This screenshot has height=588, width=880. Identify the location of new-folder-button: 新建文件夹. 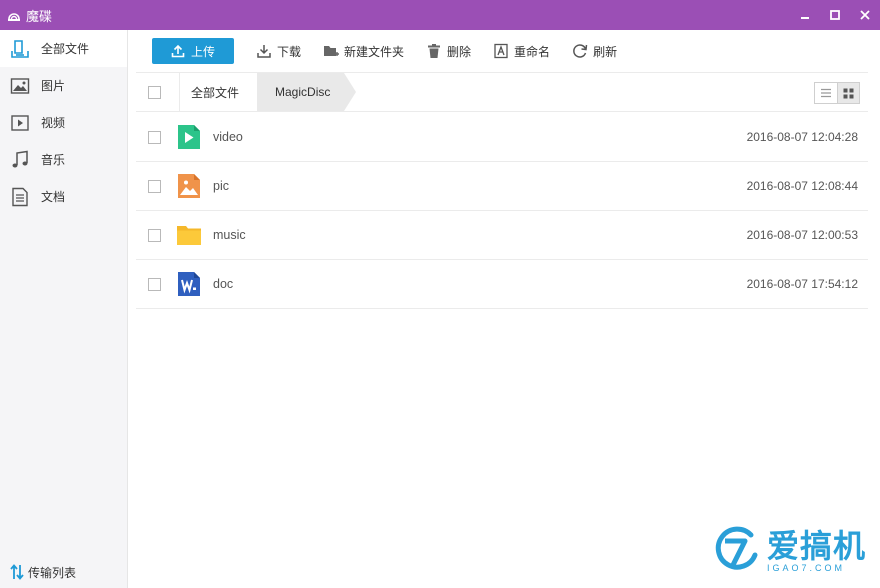
(363, 51).